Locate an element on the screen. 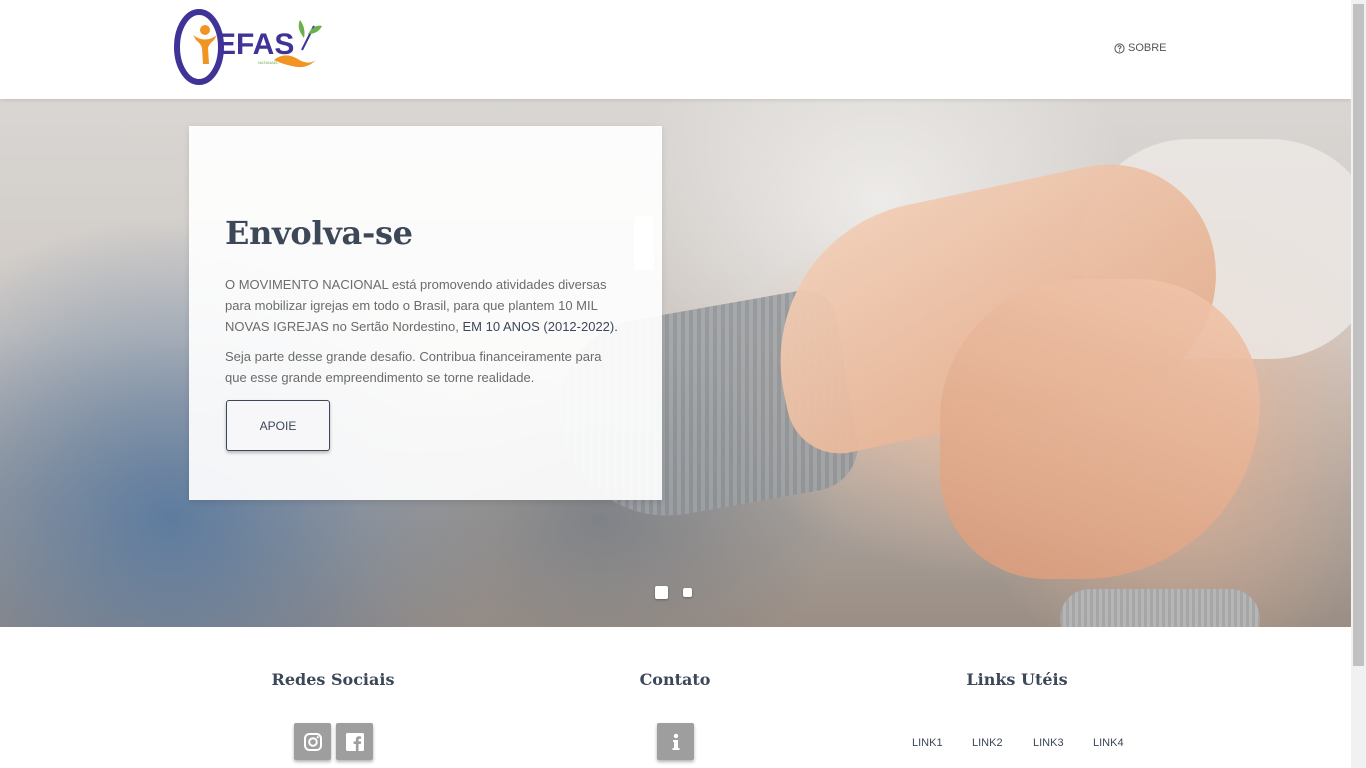 The width and height of the screenshot is (1366, 768). info-icon is located at coordinates (675, 741).